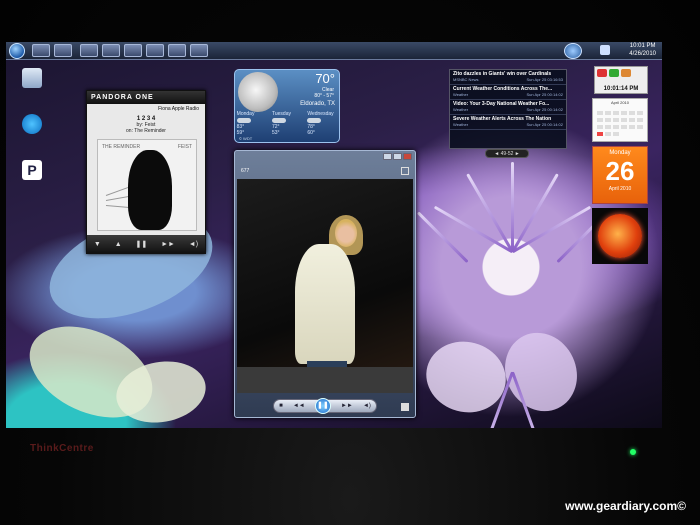 The image size is (700, 525). I want to click on quicklaunch-explorer-icon, so click(63, 50).